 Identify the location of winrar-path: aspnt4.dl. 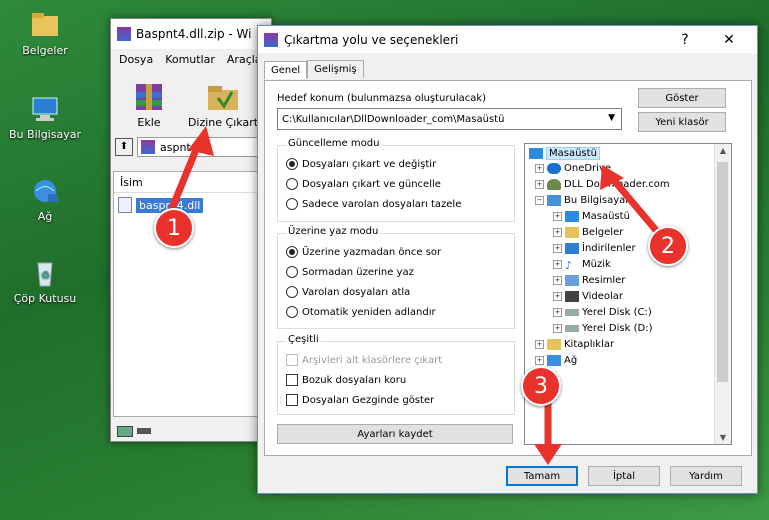
(202, 147).